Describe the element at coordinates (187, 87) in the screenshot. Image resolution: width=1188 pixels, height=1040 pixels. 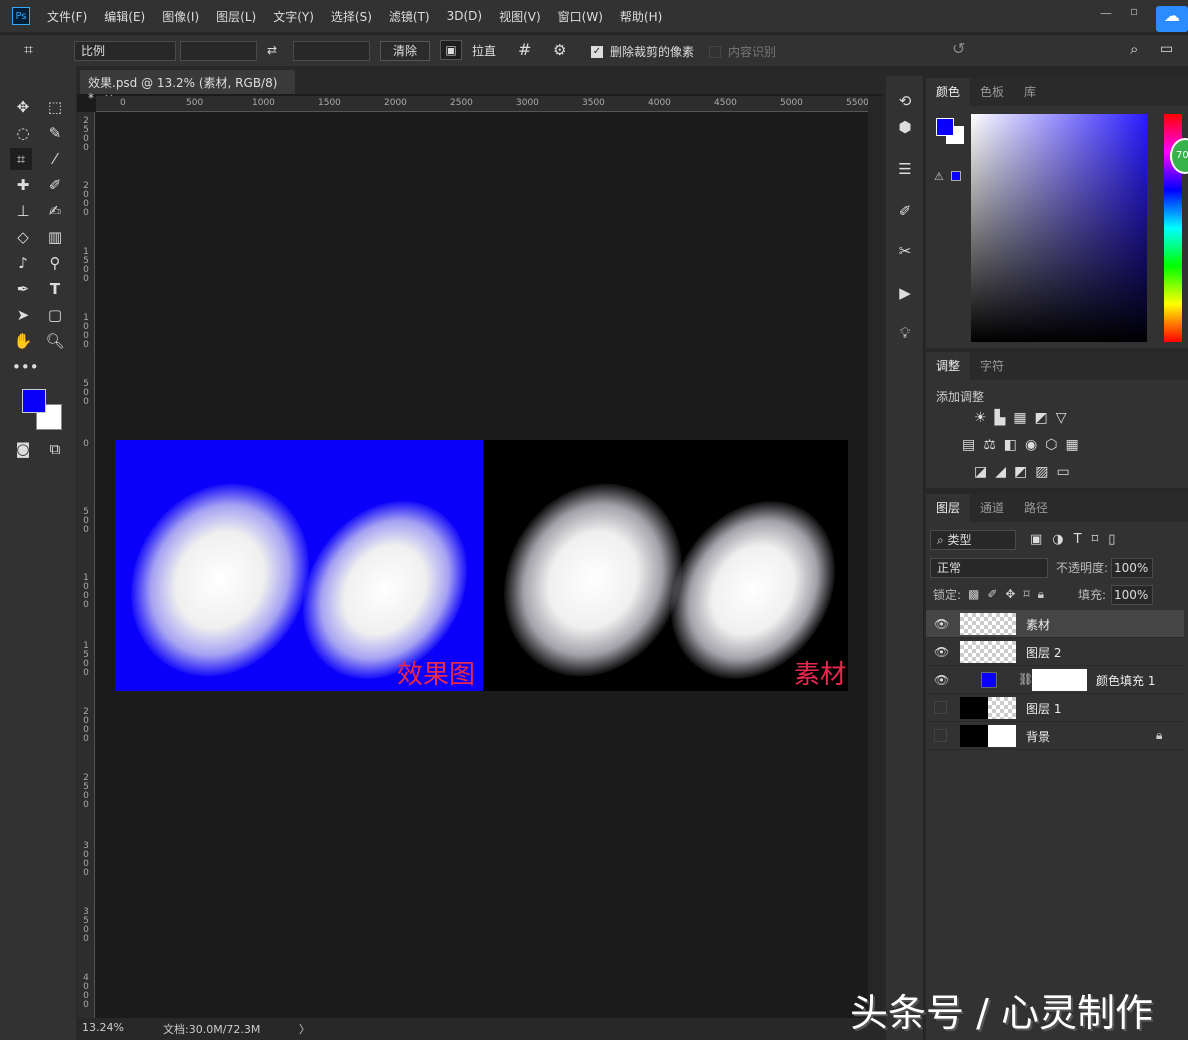
I see `document-tab: 效果.psd @ 13.2% (素材, RGB/8) * ×` at that location.